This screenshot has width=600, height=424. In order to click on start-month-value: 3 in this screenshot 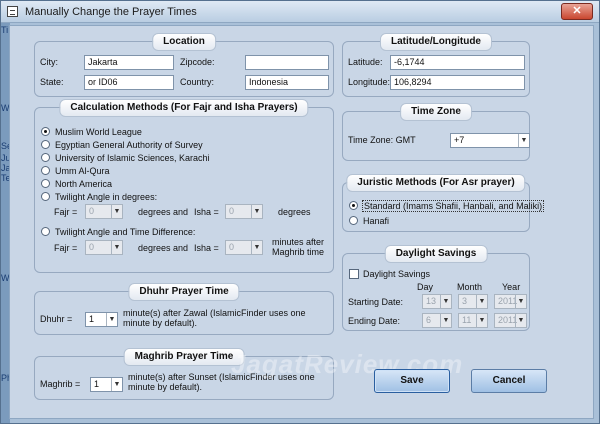, I will do `click(465, 301)`.